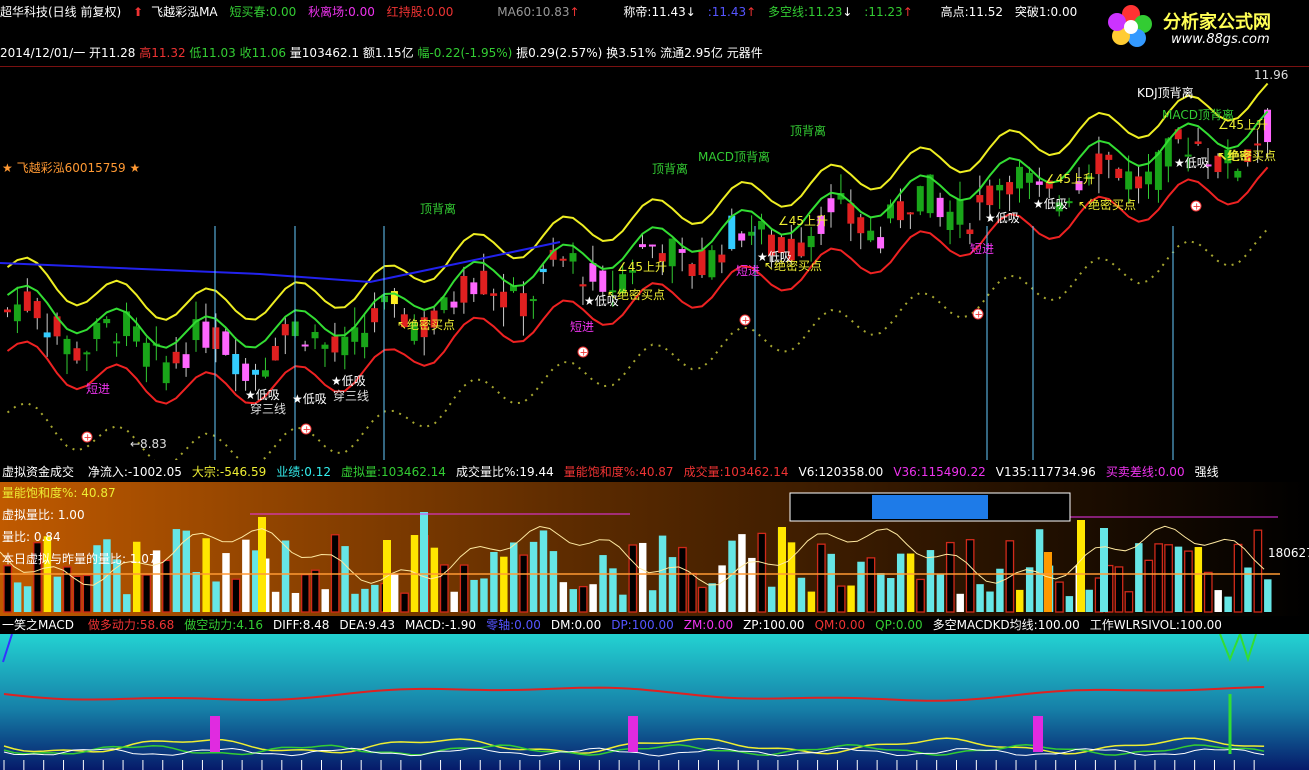 The width and height of the screenshot is (1309, 770). Describe the element at coordinates (361, 12) in the screenshot. I see `header-item-value: 0.00` at that location.